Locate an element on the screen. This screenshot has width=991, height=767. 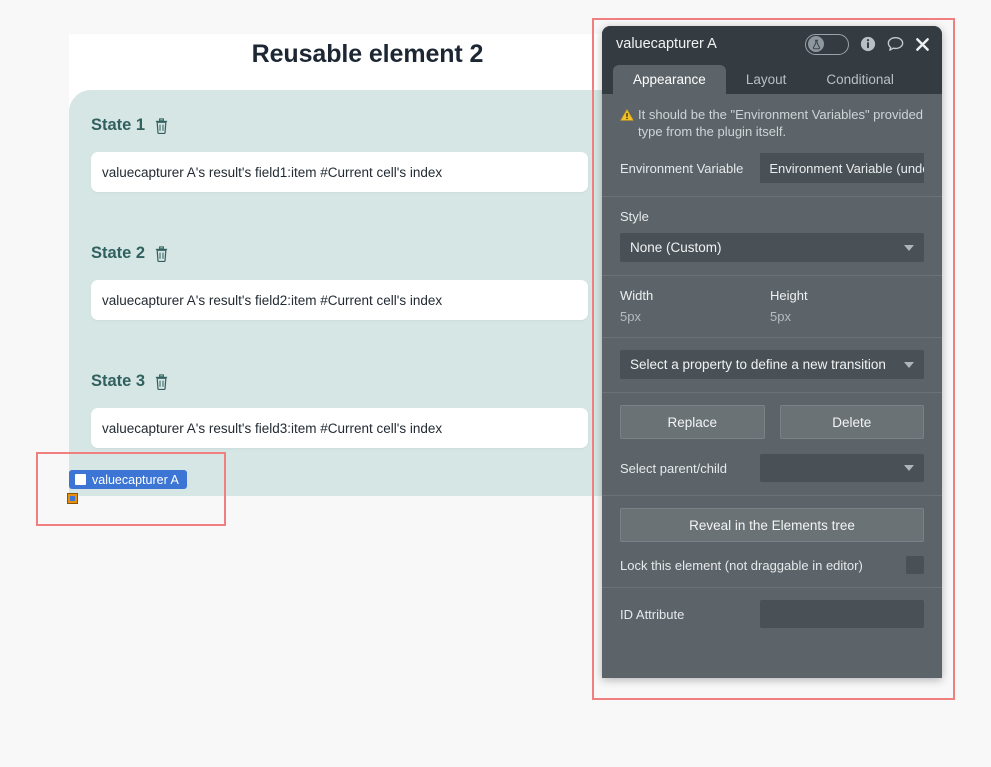
titlebar-icon-group is located at coordinates (867, 44).